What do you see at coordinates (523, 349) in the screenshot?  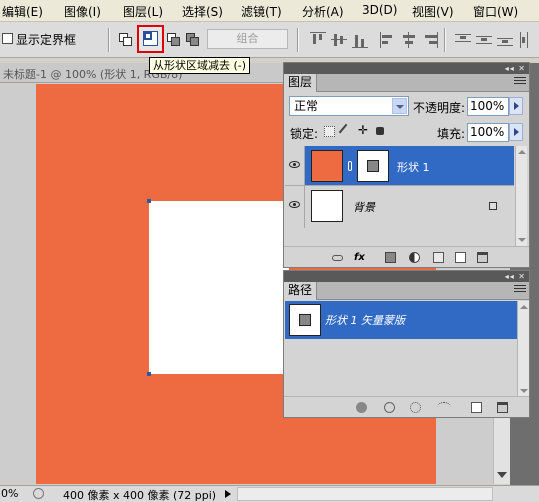 I see `paths-scrollbar` at bounding box center [523, 349].